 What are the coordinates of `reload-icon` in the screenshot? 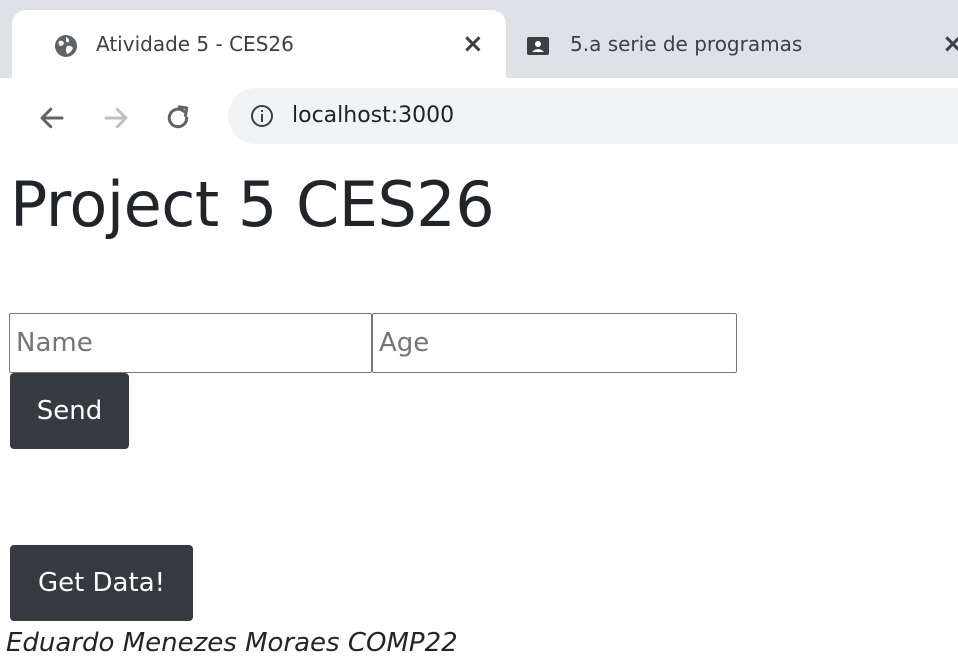 It's located at (178, 117).